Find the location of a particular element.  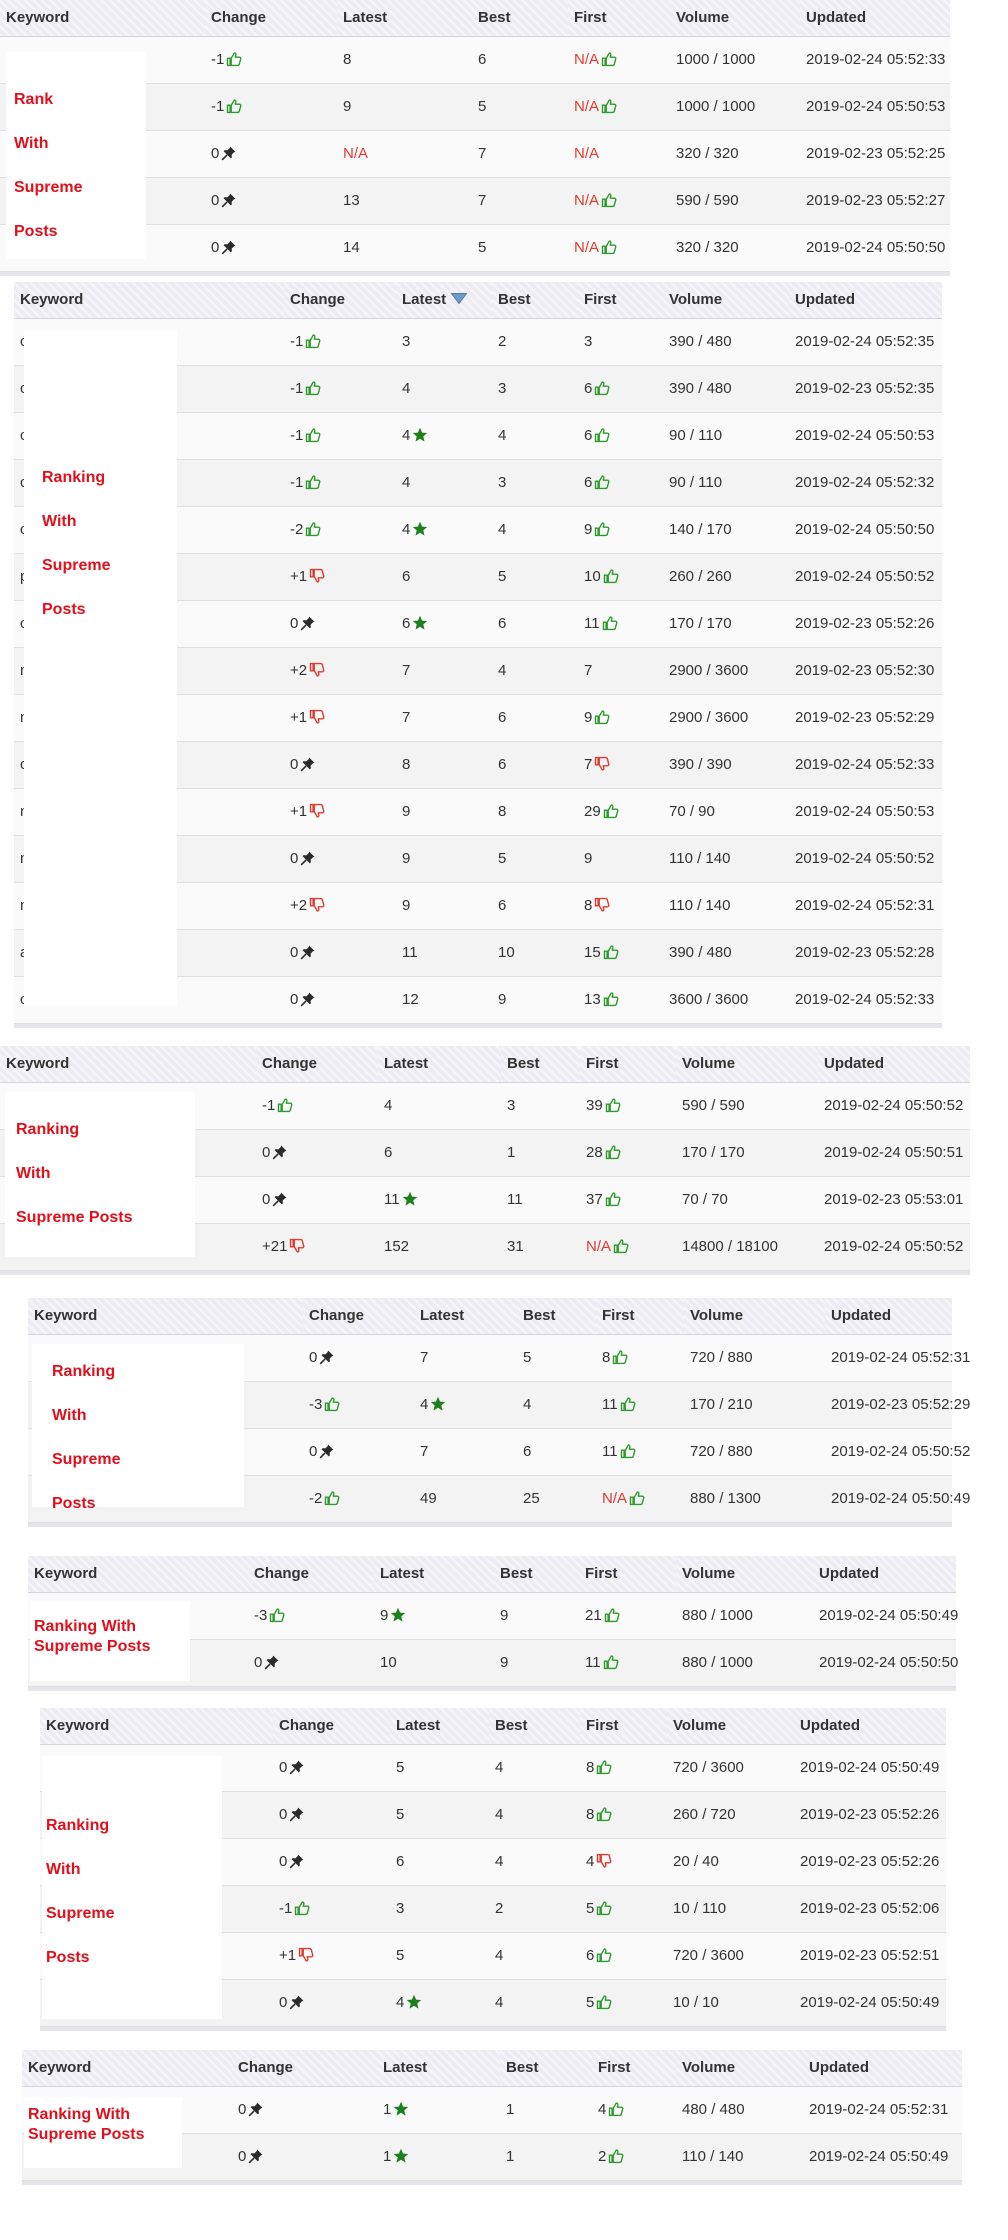

cell-first: 6 is located at coordinates (623, 1956).